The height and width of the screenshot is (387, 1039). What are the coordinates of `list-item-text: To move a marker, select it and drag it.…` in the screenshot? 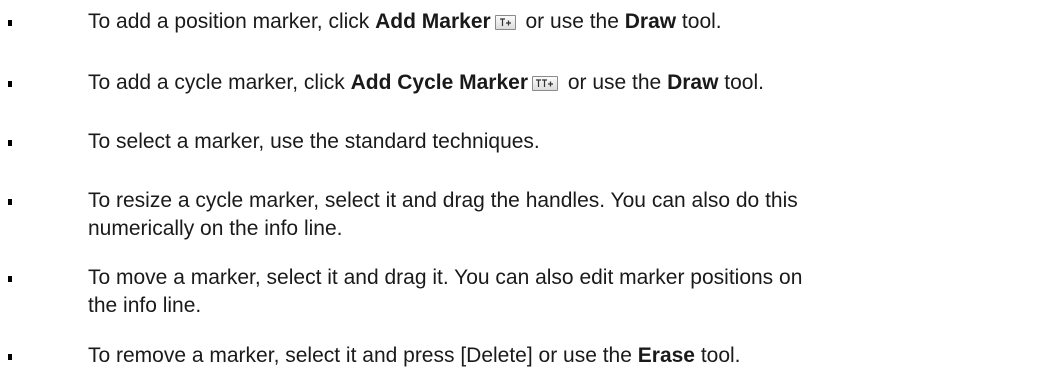 It's located at (445, 291).